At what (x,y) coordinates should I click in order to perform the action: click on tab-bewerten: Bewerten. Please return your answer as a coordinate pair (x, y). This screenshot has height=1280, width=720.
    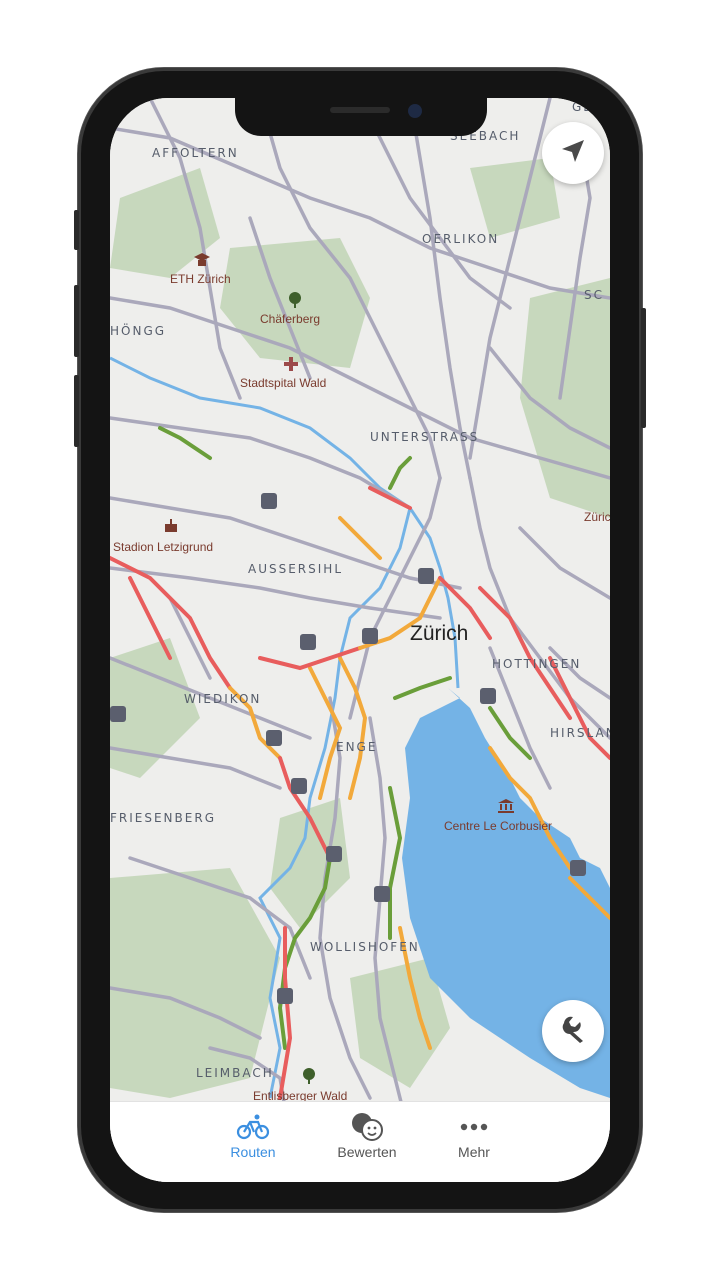
    Looking at the image, I should click on (367, 1135).